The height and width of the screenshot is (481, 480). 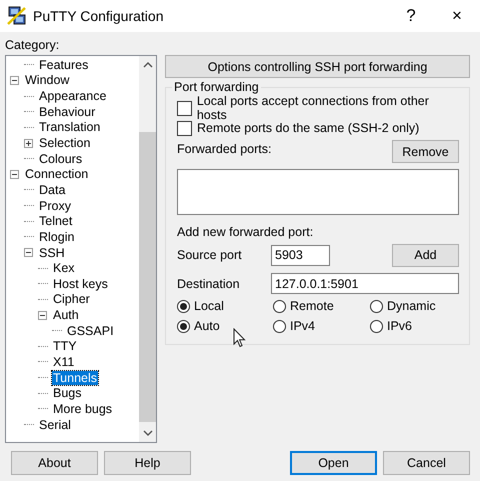 What do you see at coordinates (333, 463) in the screenshot?
I see `open-button: Open` at bounding box center [333, 463].